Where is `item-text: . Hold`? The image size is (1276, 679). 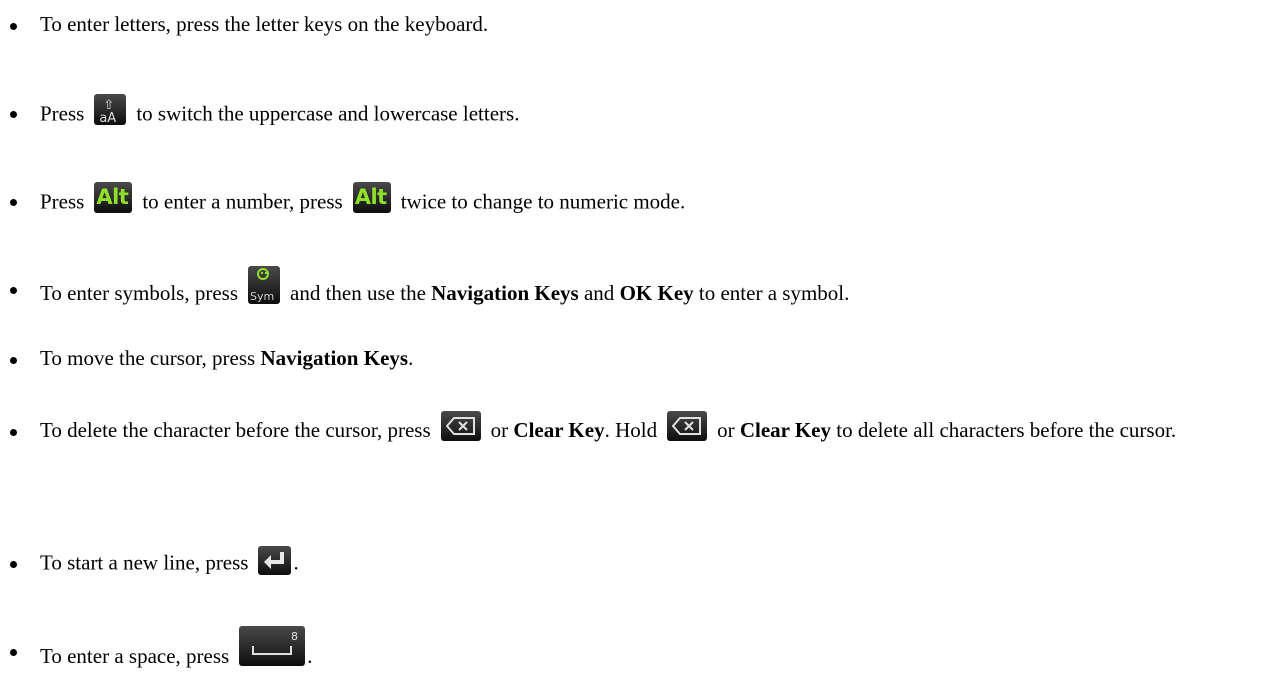 item-text: . Hold is located at coordinates (631, 430).